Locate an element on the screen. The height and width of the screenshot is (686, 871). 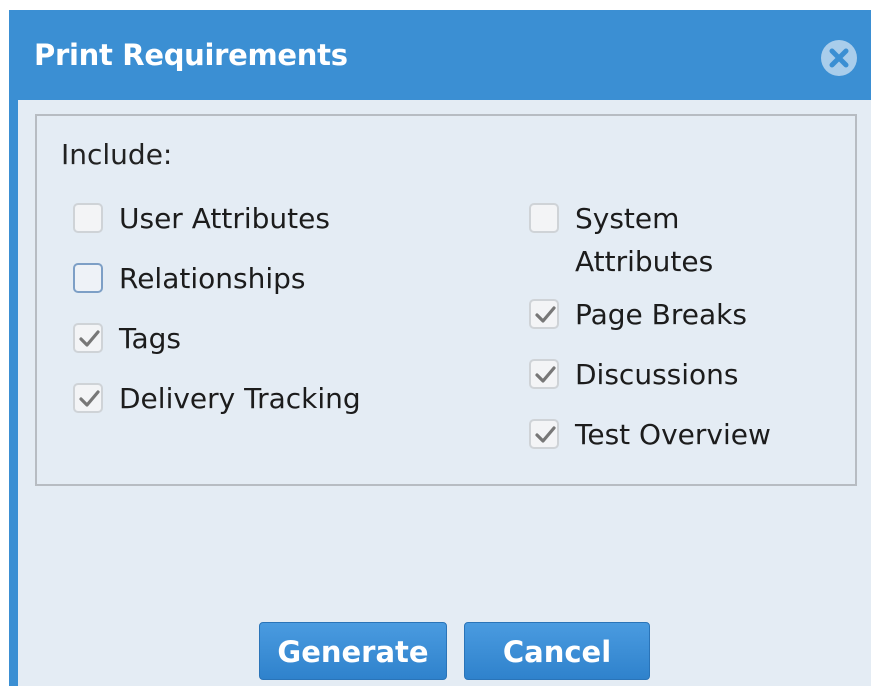
option-label: System Attributes is located at coordinates (644, 240).